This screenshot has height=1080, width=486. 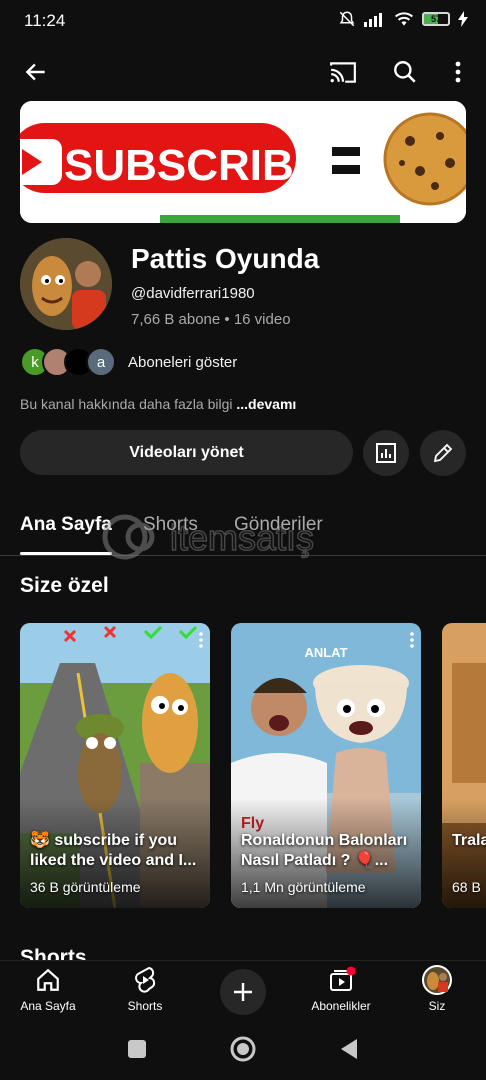 I want to click on home-icon, so click(x=48, y=979).